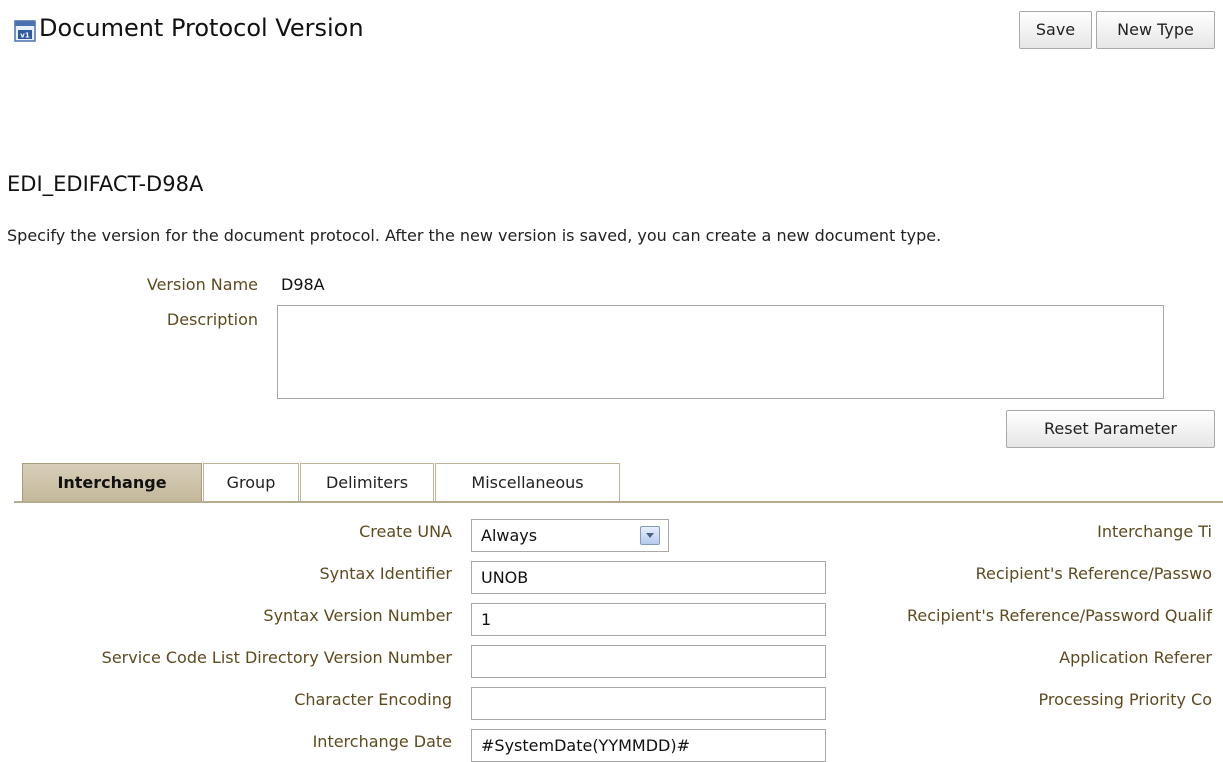 The height and width of the screenshot is (762, 1223). I want to click on version-name-label: Version Name, so click(202, 284).